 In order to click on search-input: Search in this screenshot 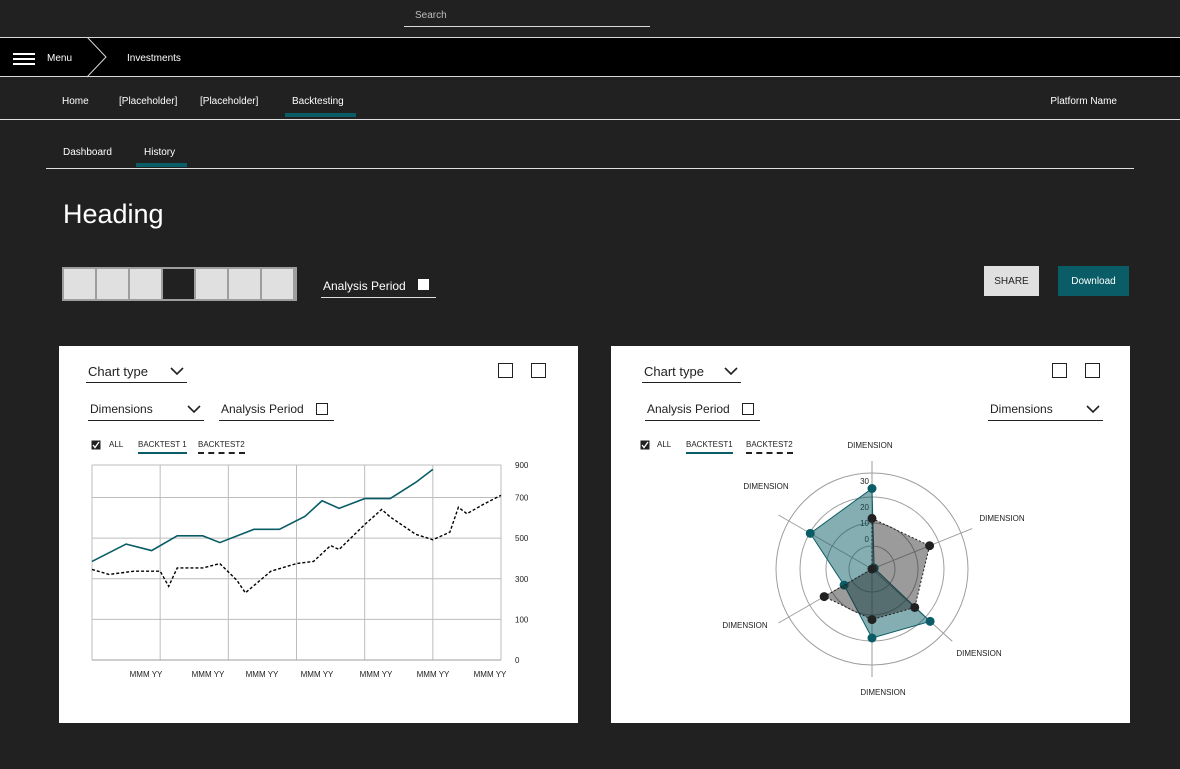, I will do `click(527, 16)`.